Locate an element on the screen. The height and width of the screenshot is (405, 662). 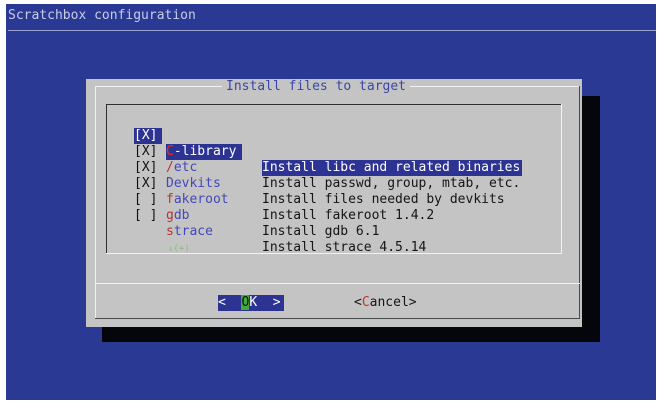
checklist-item-strace: [ ] strace Install strace 4.5.14 is located at coordinates (344, 223).